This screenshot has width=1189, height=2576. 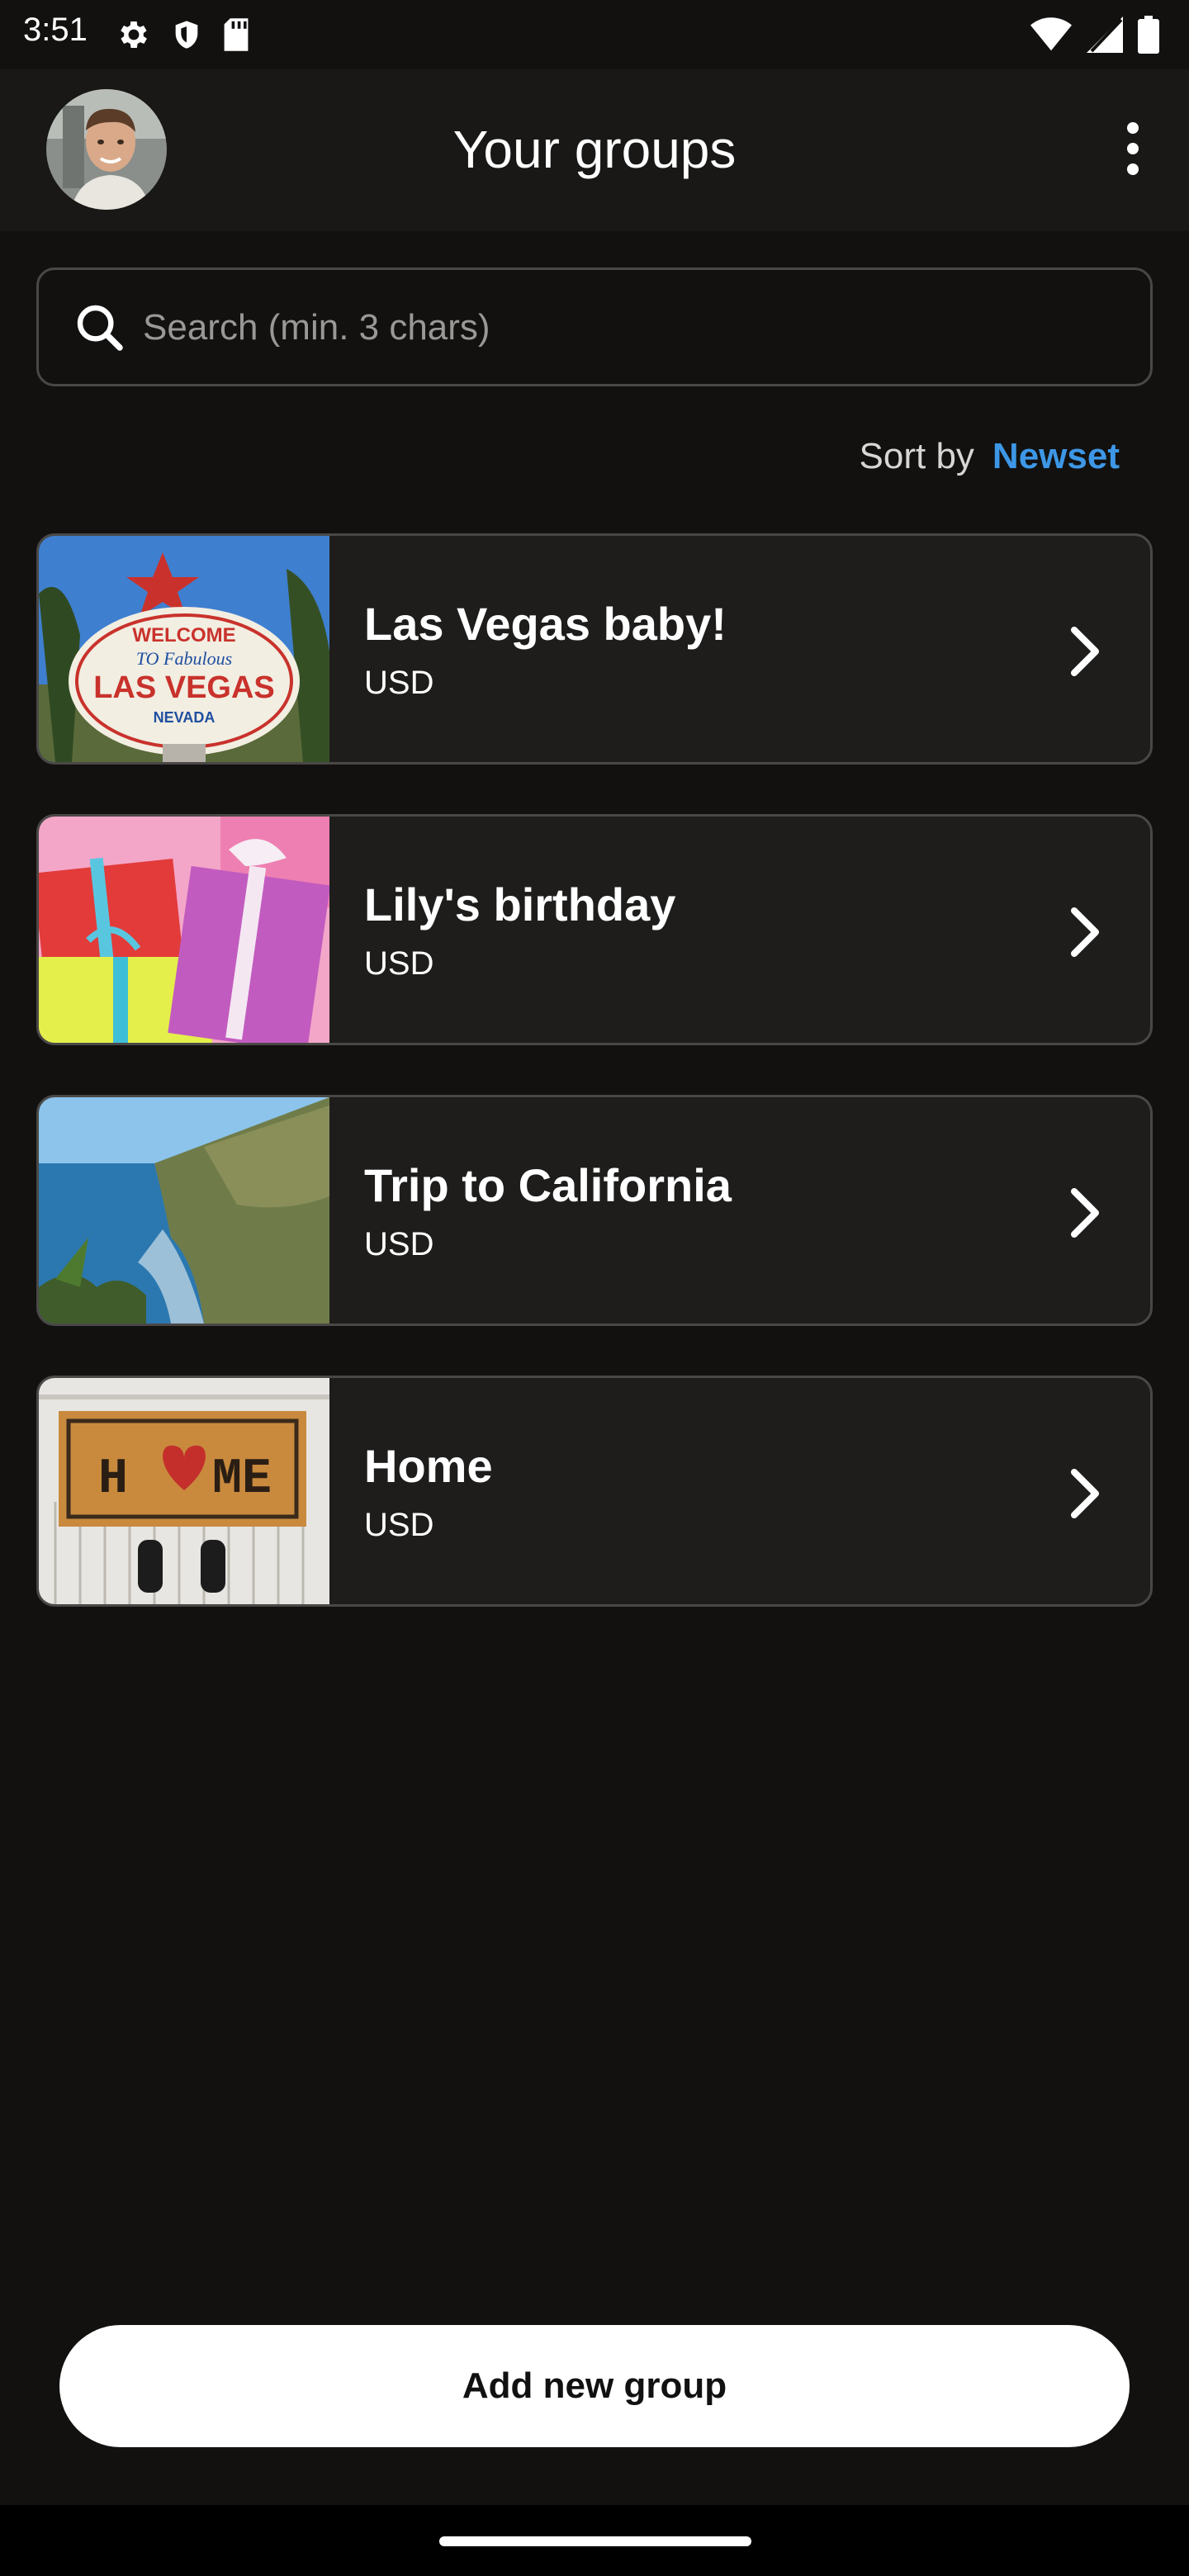 What do you see at coordinates (184, 1210) in the screenshot?
I see `coastline-thumbnail` at bounding box center [184, 1210].